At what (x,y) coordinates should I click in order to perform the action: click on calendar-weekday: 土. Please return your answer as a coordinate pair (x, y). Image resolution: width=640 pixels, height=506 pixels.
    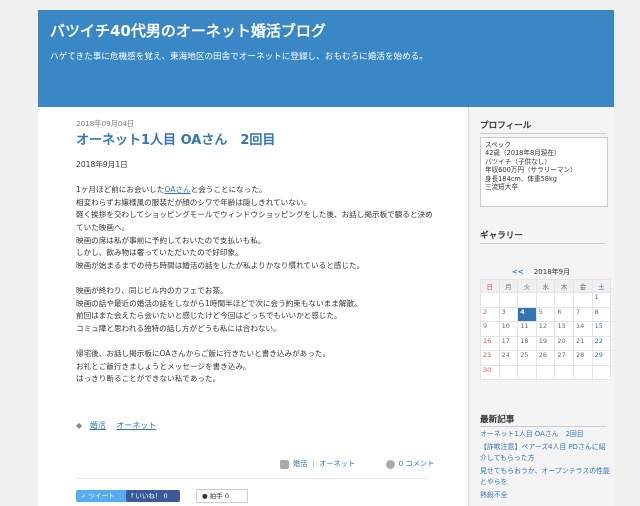
    Looking at the image, I should click on (601, 286).